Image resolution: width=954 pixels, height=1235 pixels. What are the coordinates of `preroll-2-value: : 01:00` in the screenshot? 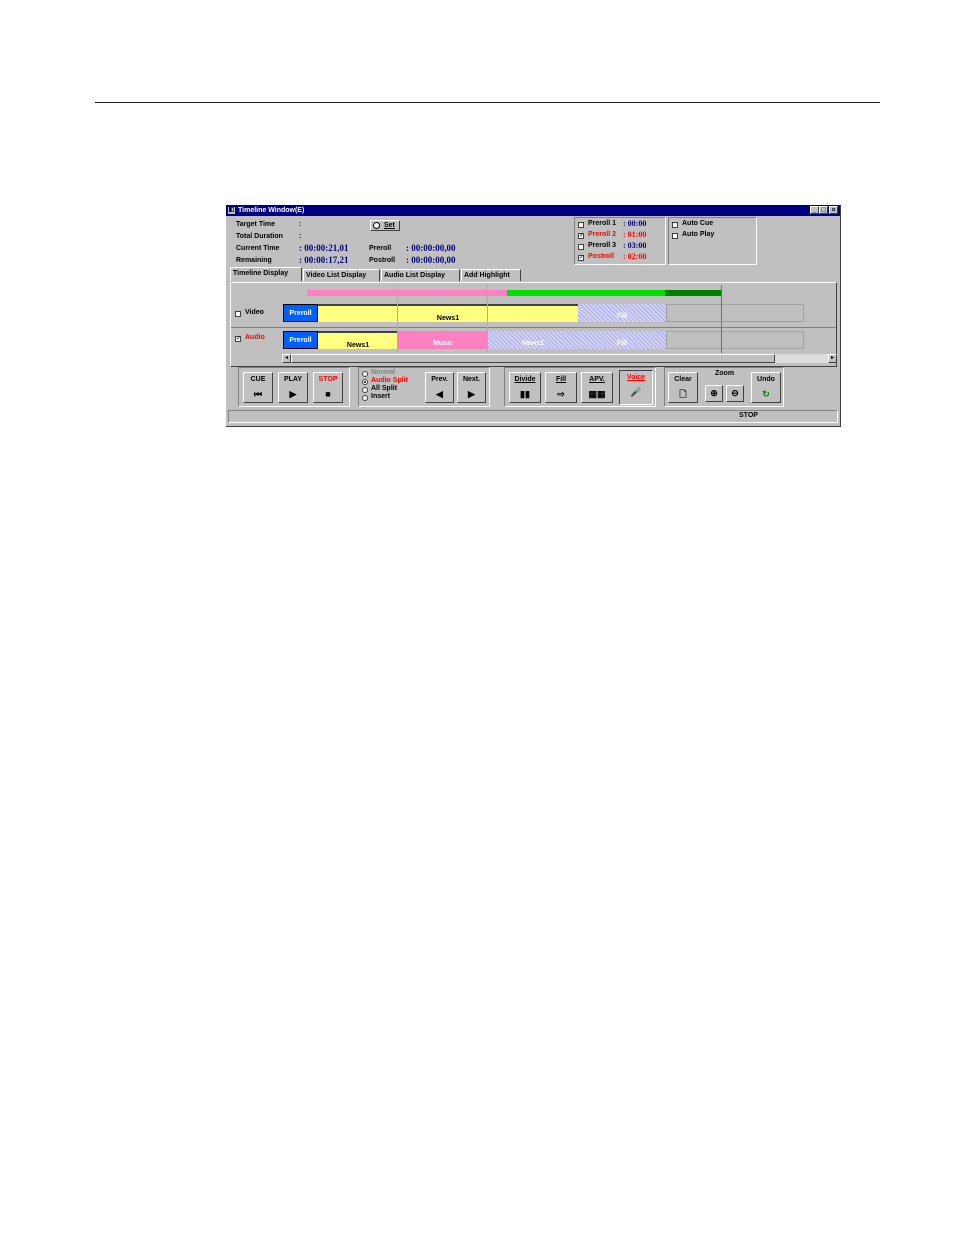 It's located at (635, 234).